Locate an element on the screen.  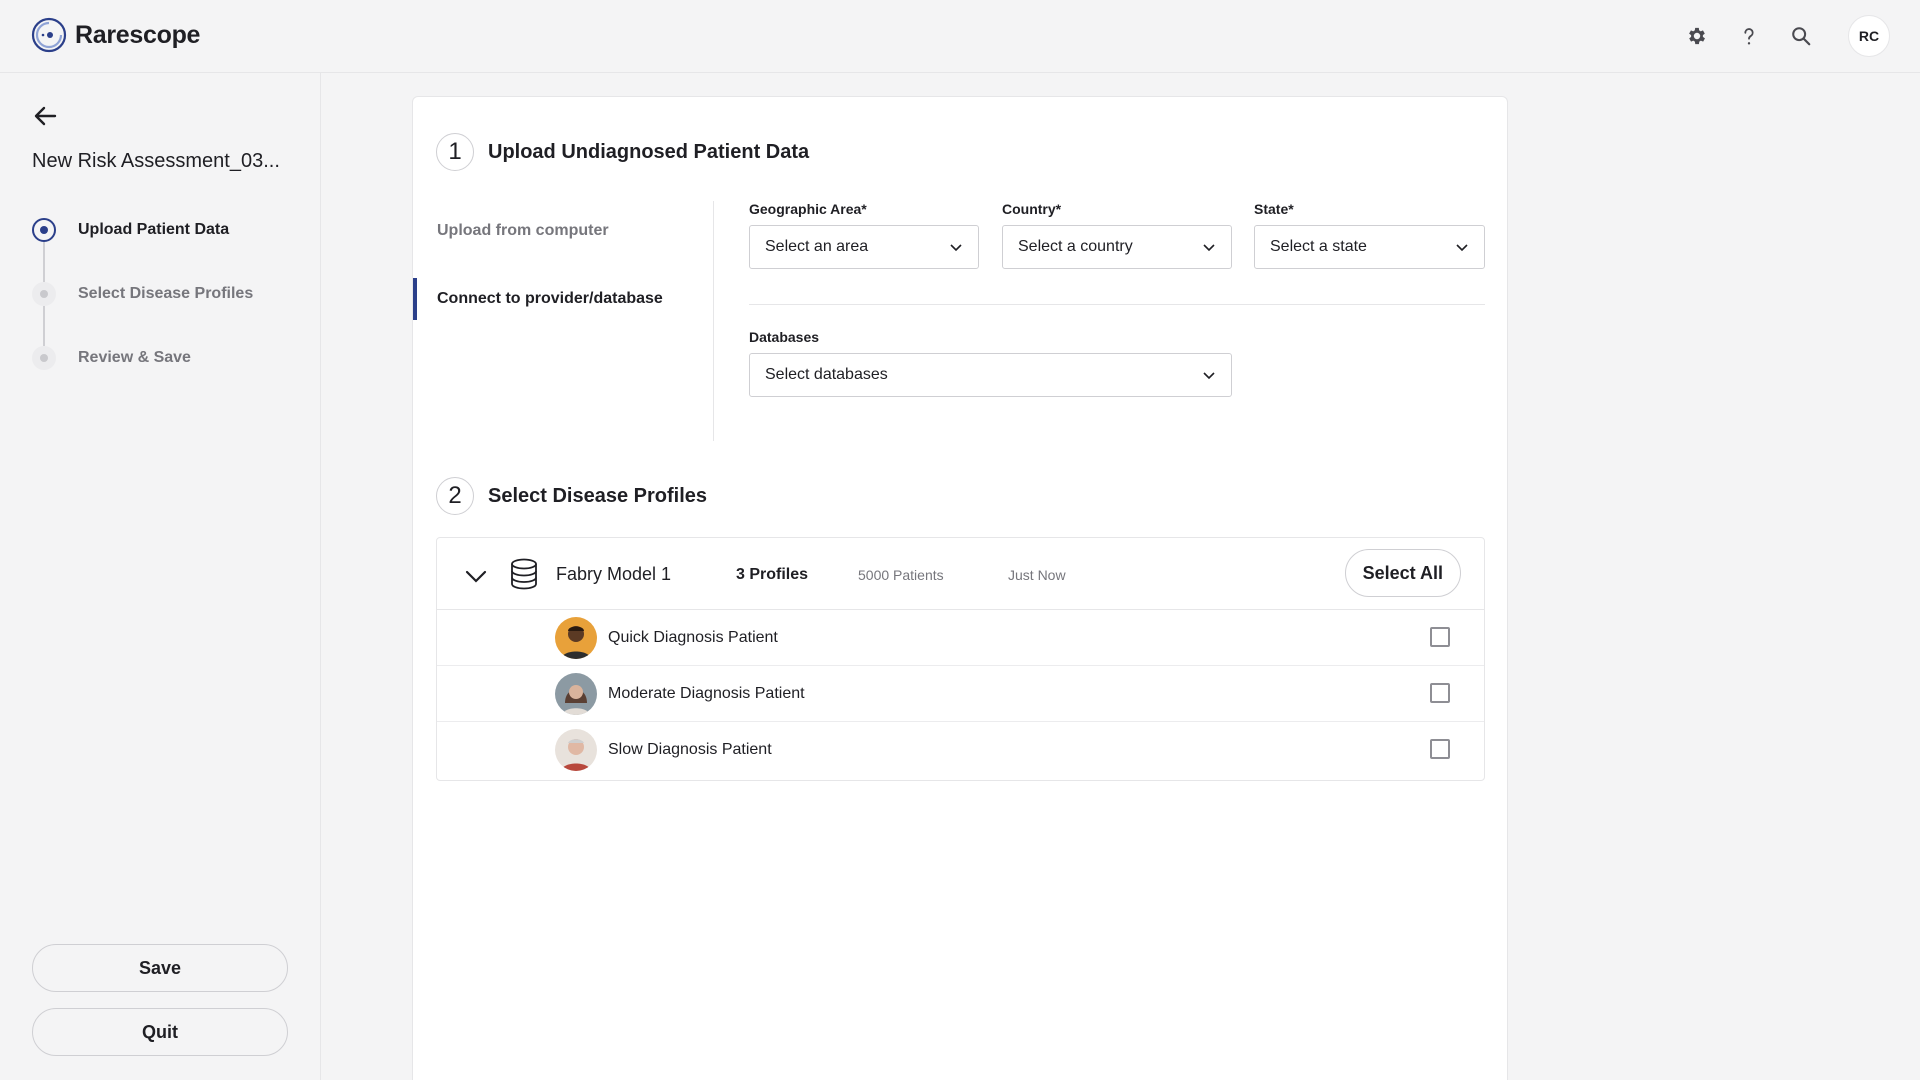
user-avatar: RC is located at coordinates (1869, 36).